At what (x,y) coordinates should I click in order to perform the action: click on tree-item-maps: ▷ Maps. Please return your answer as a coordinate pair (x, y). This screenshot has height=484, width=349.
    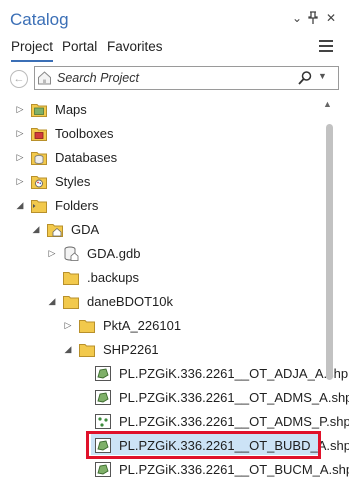
    Looking at the image, I should click on (165, 110).